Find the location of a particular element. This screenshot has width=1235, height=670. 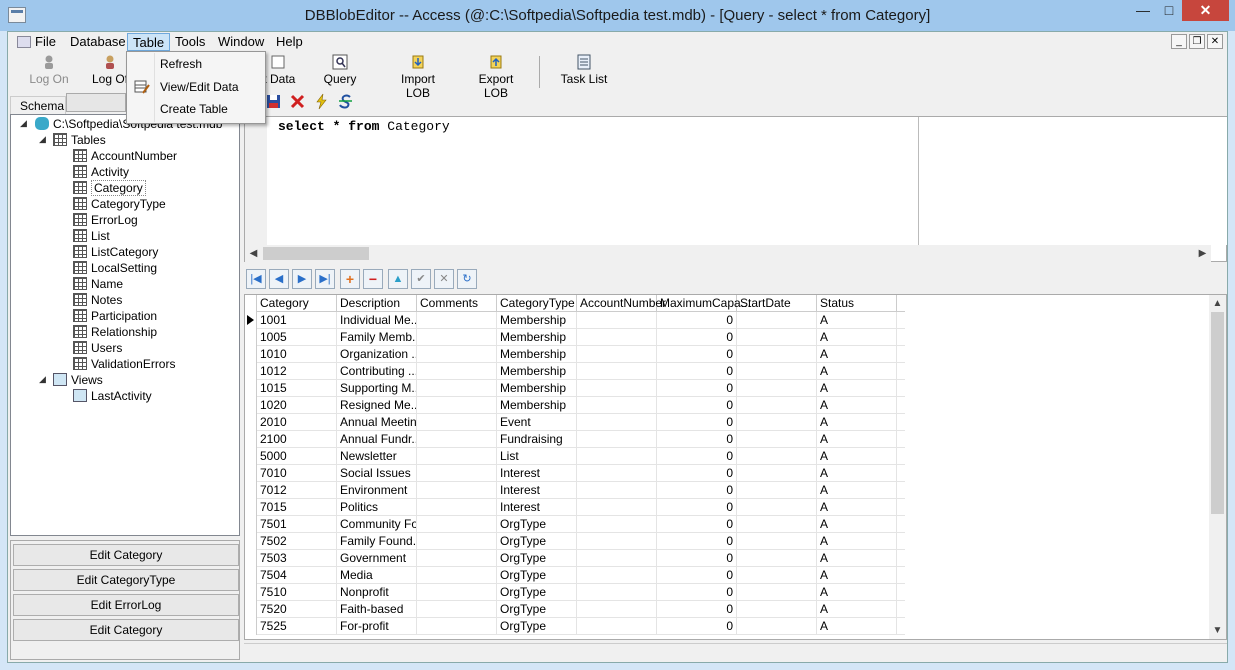

delete-icon is located at coordinates (297, 101).